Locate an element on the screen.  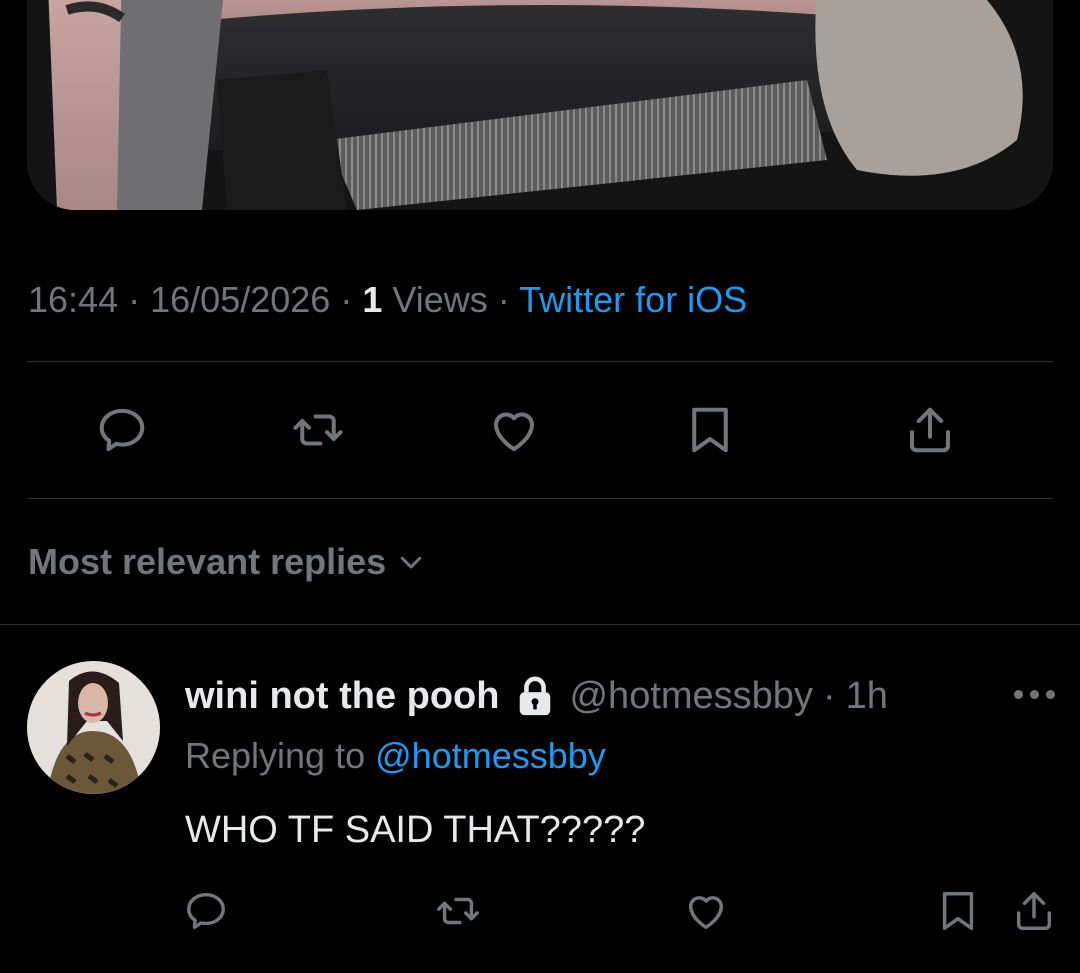
avatar is located at coordinates (93, 727).